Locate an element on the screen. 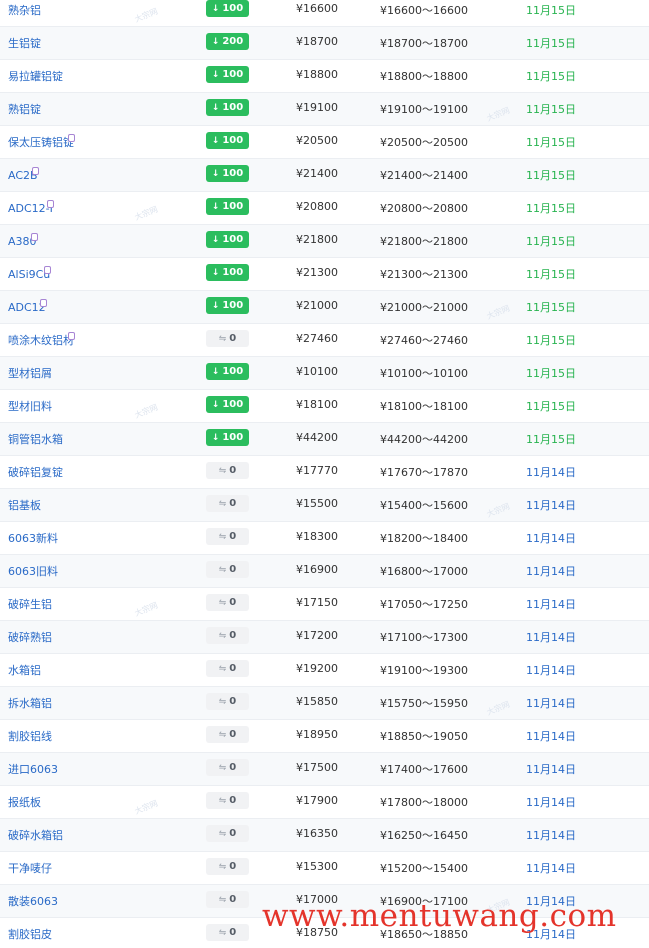 The width and height of the screenshot is (649, 948). product-name-link: 破碎水箱铝 is located at coordinates (35, 835).